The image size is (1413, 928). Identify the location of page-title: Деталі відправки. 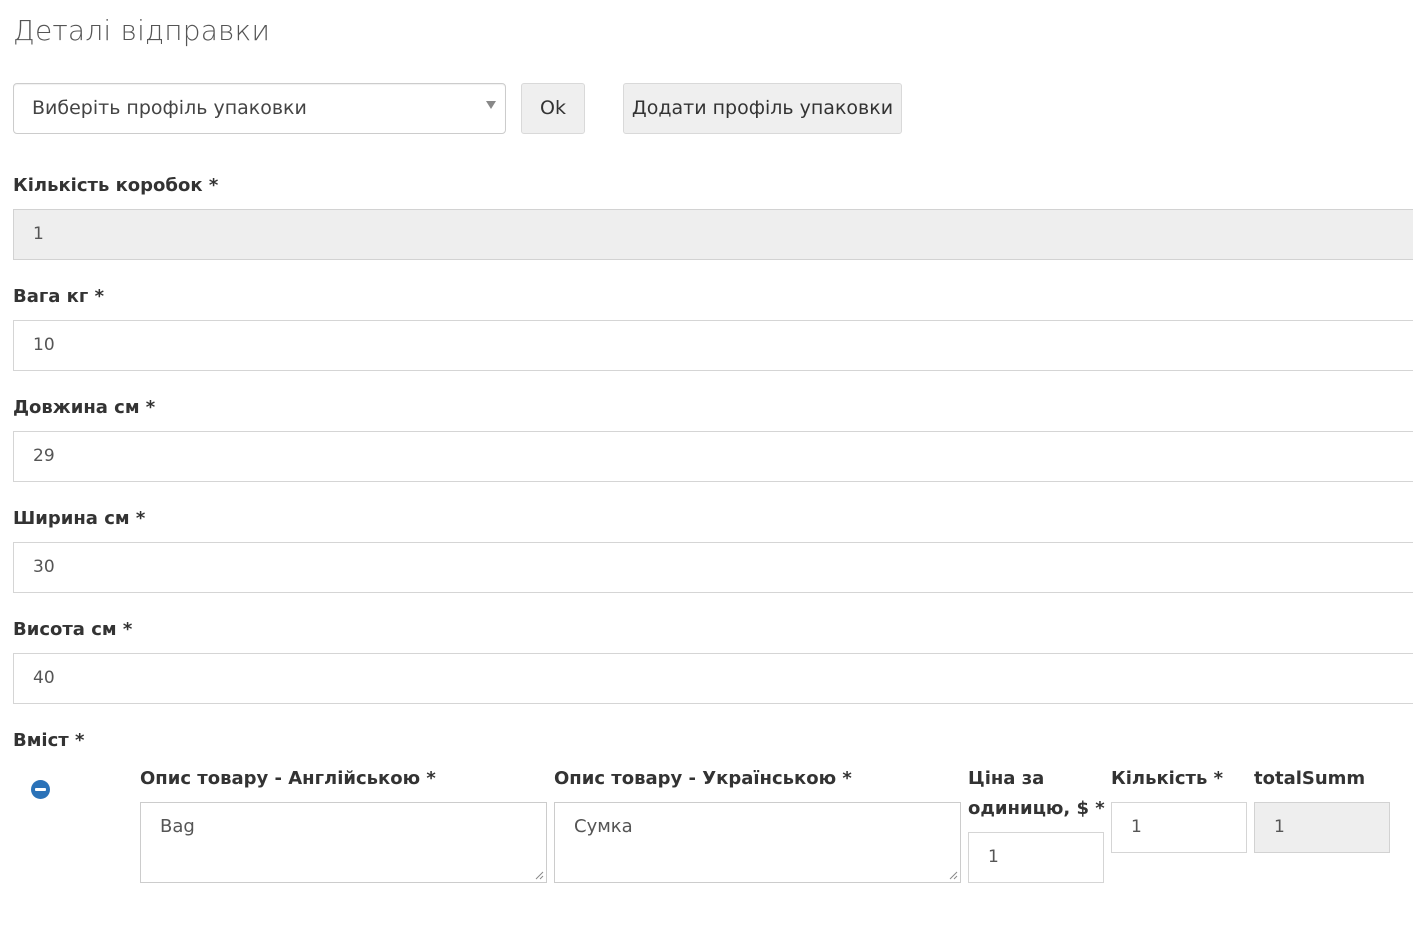
(142, 30).